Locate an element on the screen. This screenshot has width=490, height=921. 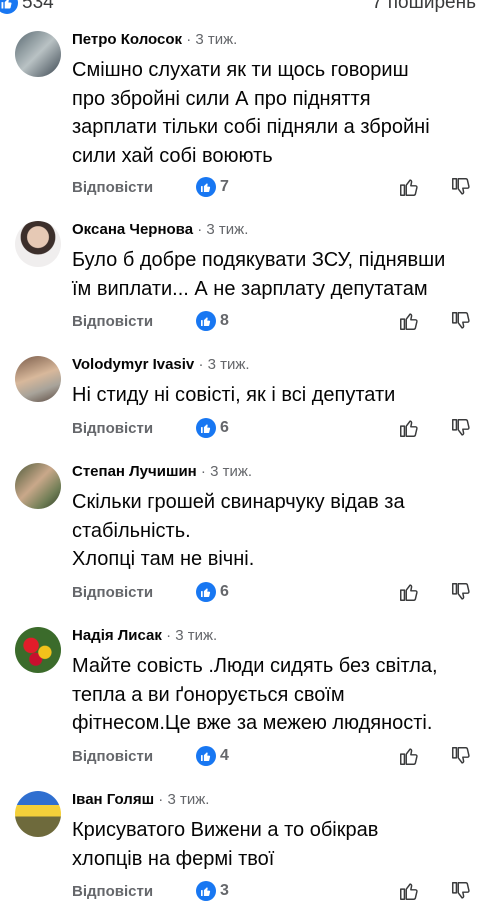
author-name: Іван Голяш is located at coordinates (113, 799).